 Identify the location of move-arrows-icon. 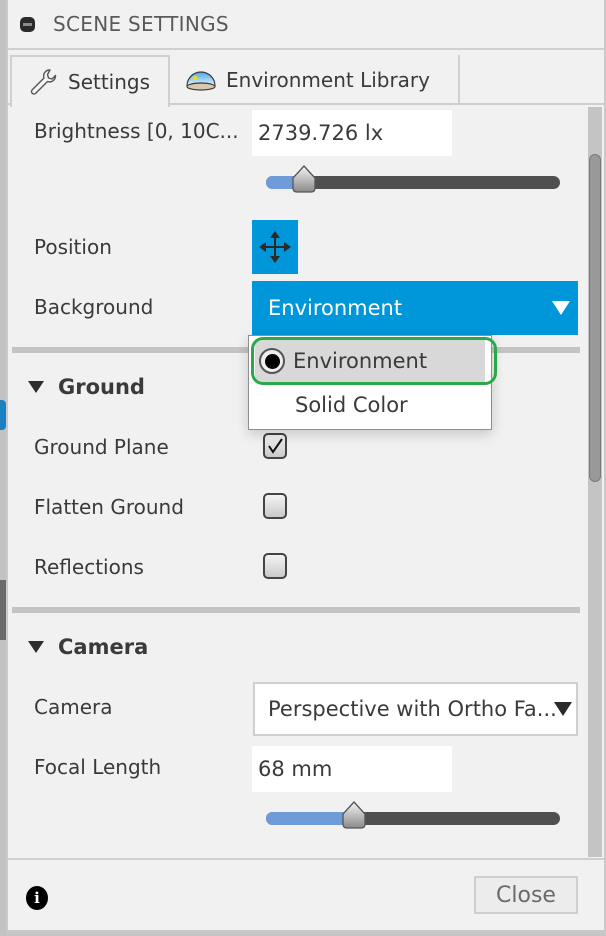
(275, 247).